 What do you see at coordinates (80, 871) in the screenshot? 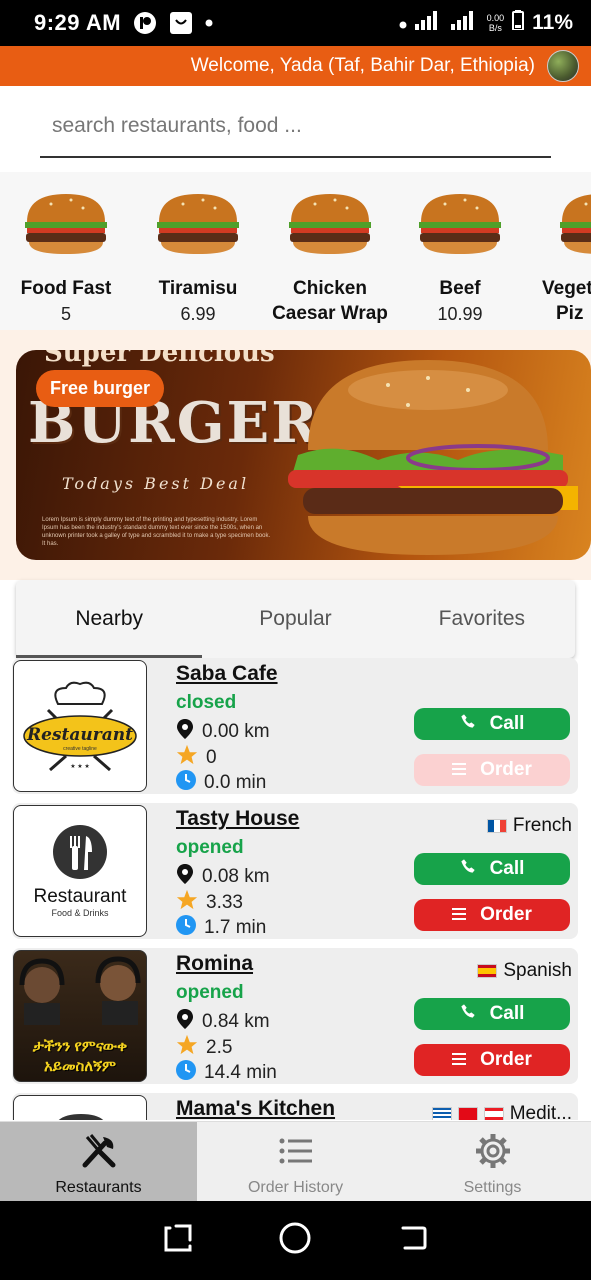
I see `restaurant-logo: Restaurant Food & Drinks` at bounding box center [80, 871].